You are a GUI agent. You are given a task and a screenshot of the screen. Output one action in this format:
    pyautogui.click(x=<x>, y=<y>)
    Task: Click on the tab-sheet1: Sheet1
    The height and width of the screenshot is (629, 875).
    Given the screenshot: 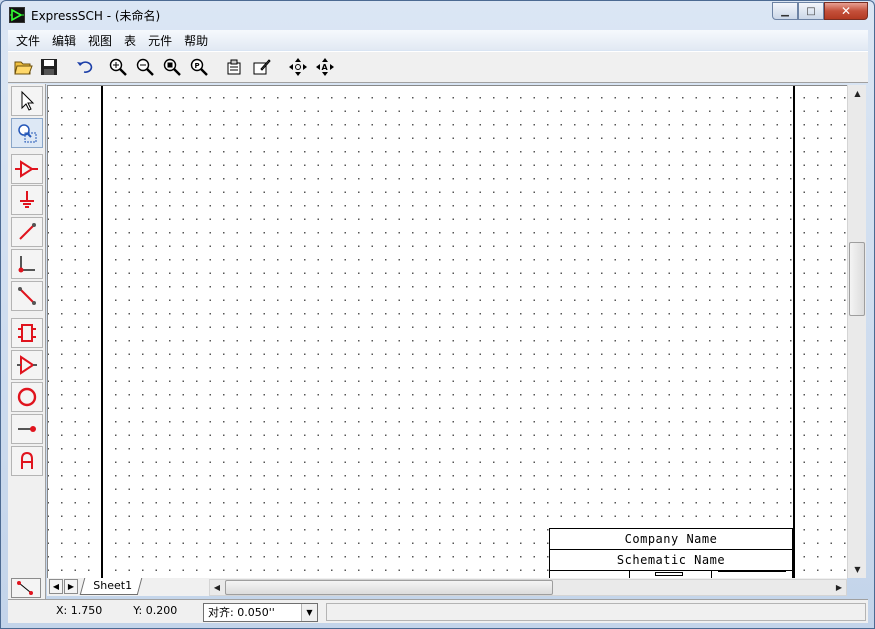 What is the action you would take?
    pyautogui.click(x=111, y=586)
    